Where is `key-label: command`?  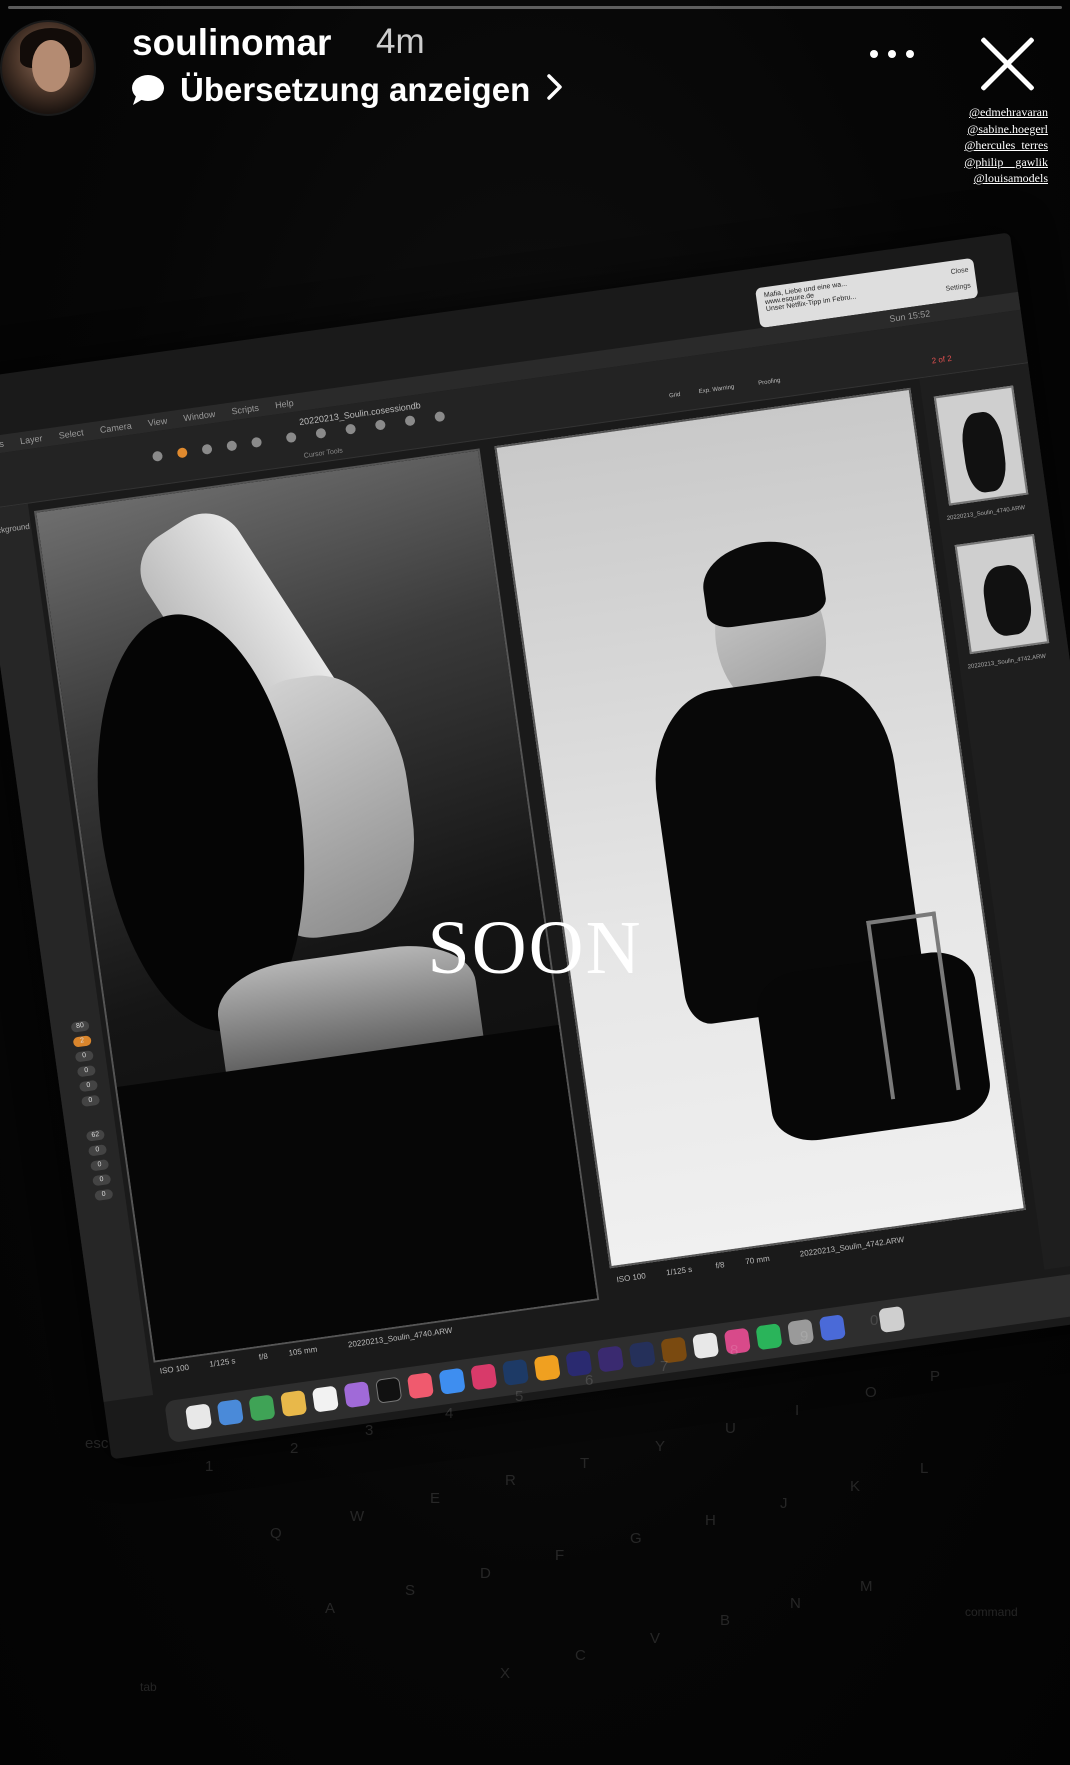 key-label: command is located at coordinates (991, 1612).